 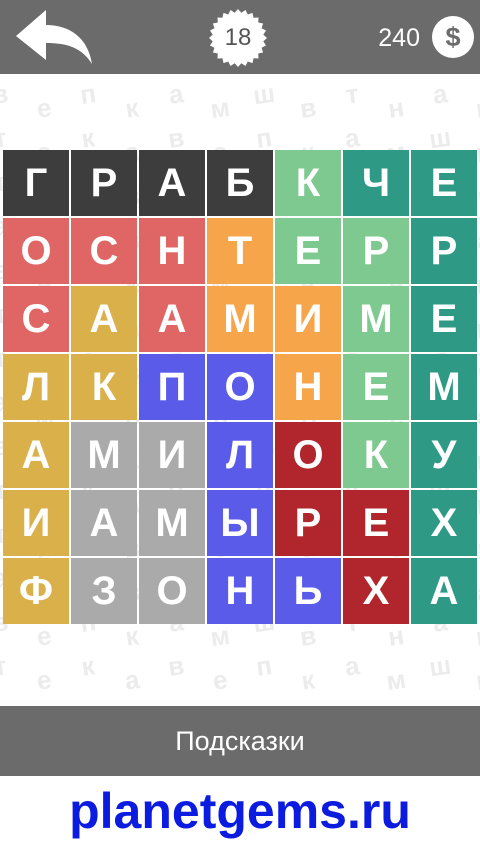 What do you see at coordinates (308, 591) in the screenshot?
I see `letter-cell: Ь` at bounding box center [308, 591].